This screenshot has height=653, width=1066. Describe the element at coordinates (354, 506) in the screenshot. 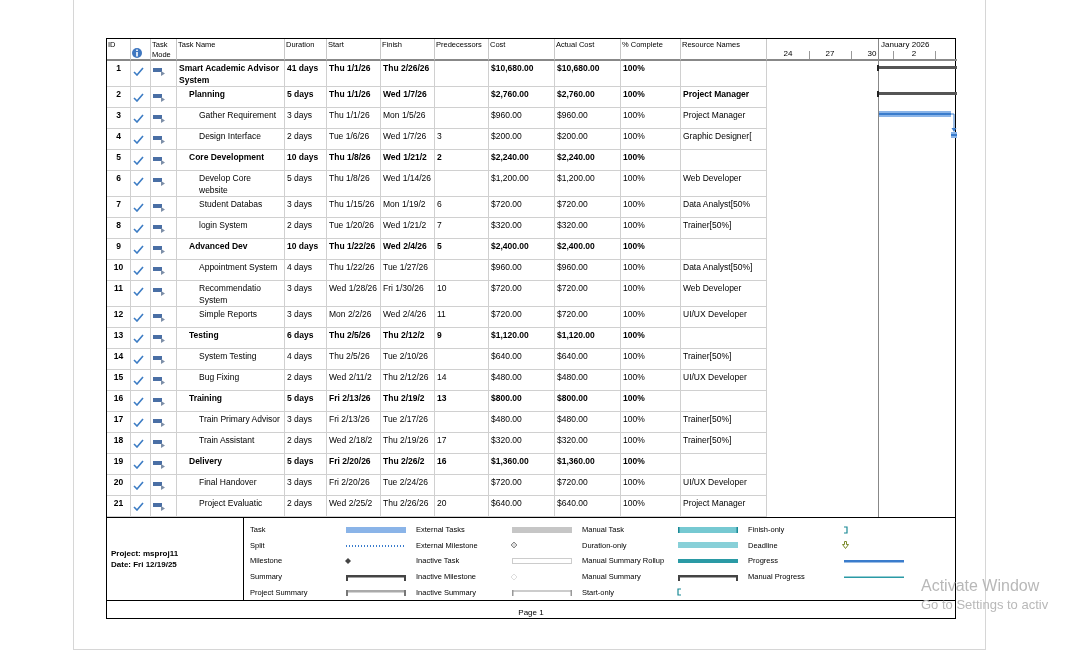

I see `start-cell: Wed 2/25/2` at that location.